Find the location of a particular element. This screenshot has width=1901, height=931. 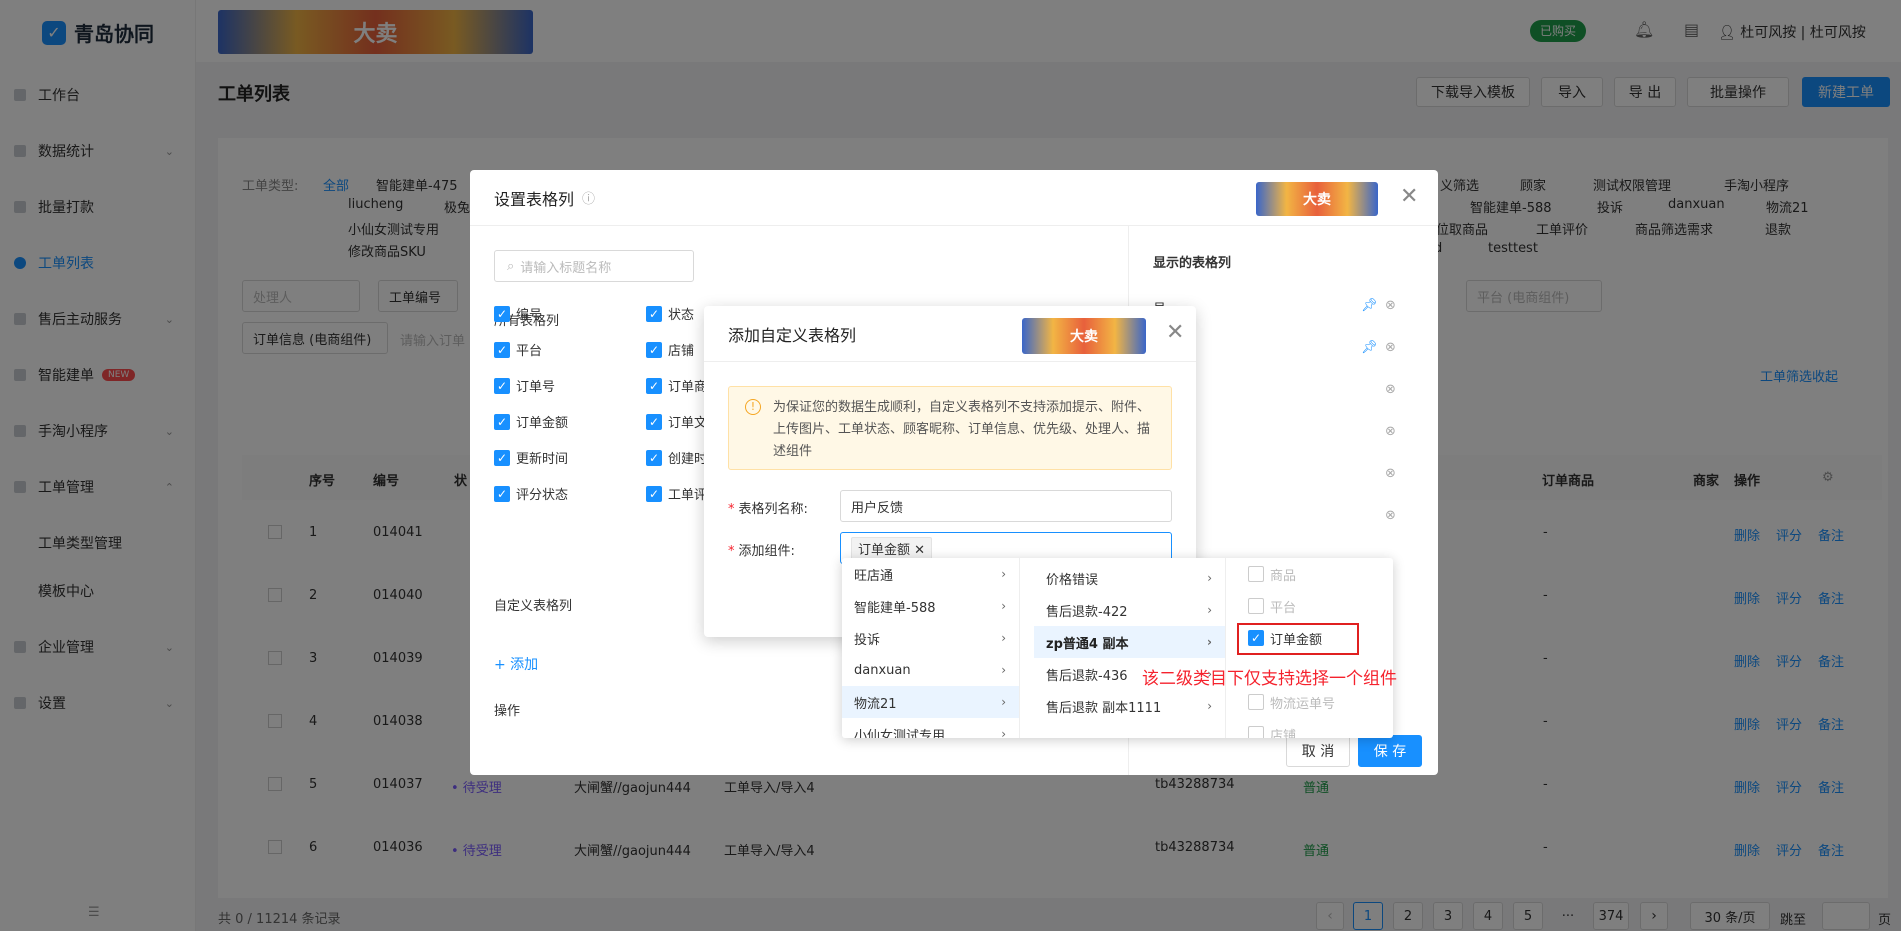

name-label: * 表格列名称: is located at coordinates (768, 509).